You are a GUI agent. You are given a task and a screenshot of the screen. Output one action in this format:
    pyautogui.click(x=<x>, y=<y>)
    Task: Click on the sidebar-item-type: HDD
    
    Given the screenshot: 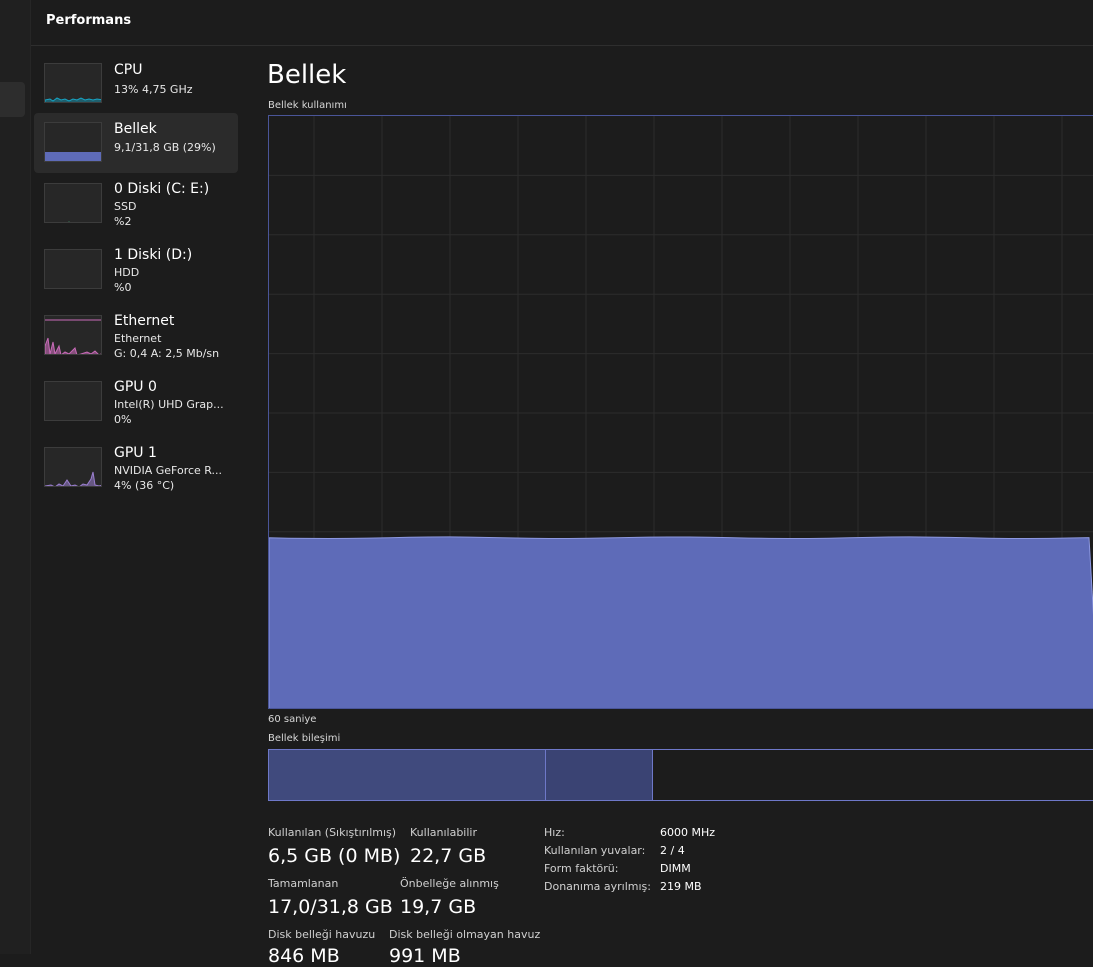 What is the action you would take?
    pyautogui.click(x=127, y=272)
    